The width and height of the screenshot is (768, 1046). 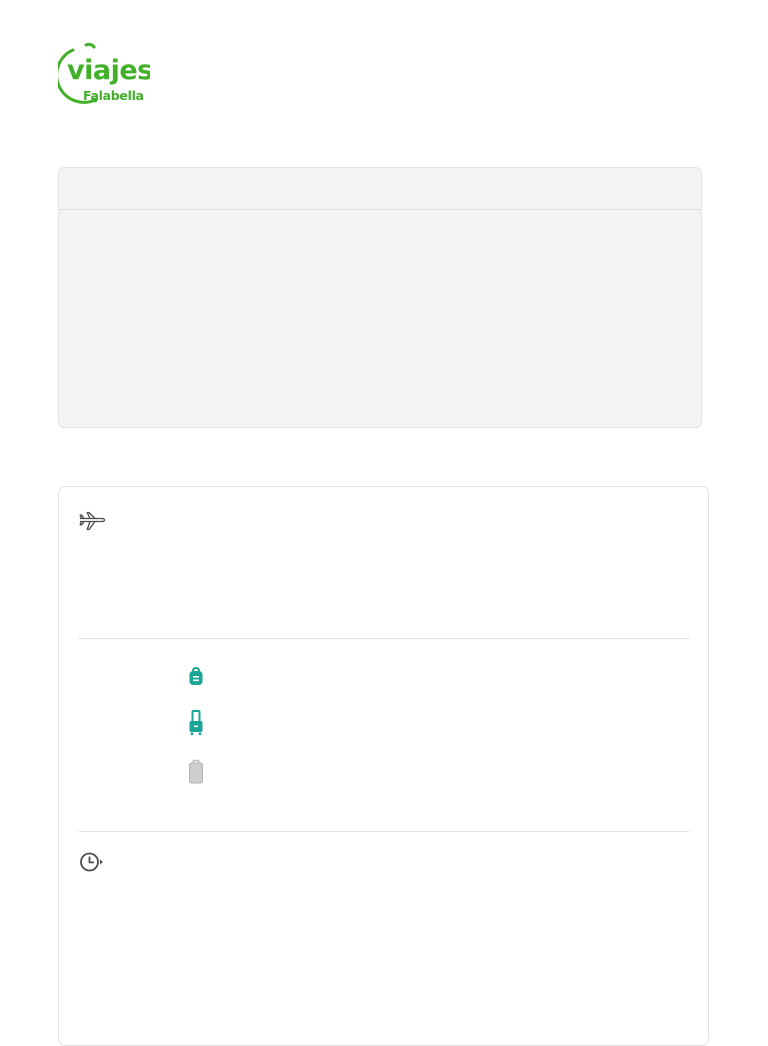 I want to click on booking-summary-header, so click(x=380, y=189).